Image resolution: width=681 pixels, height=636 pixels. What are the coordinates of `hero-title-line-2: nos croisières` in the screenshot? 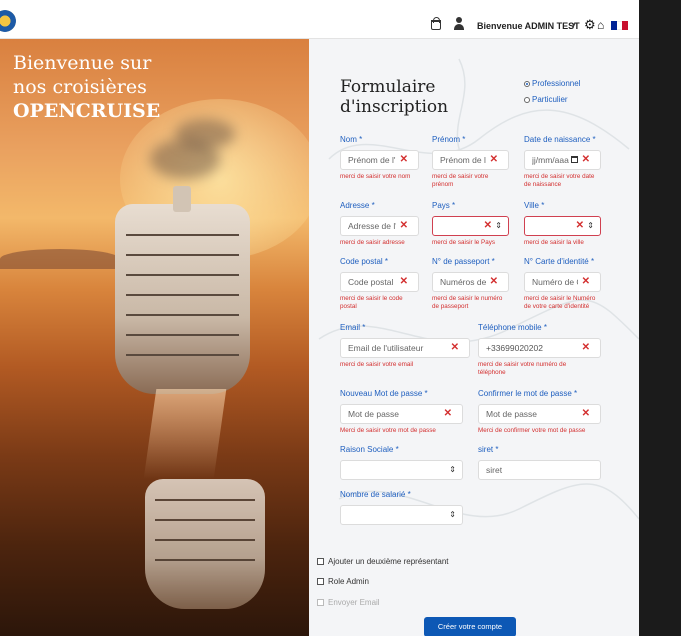 It's located at (80, 87).